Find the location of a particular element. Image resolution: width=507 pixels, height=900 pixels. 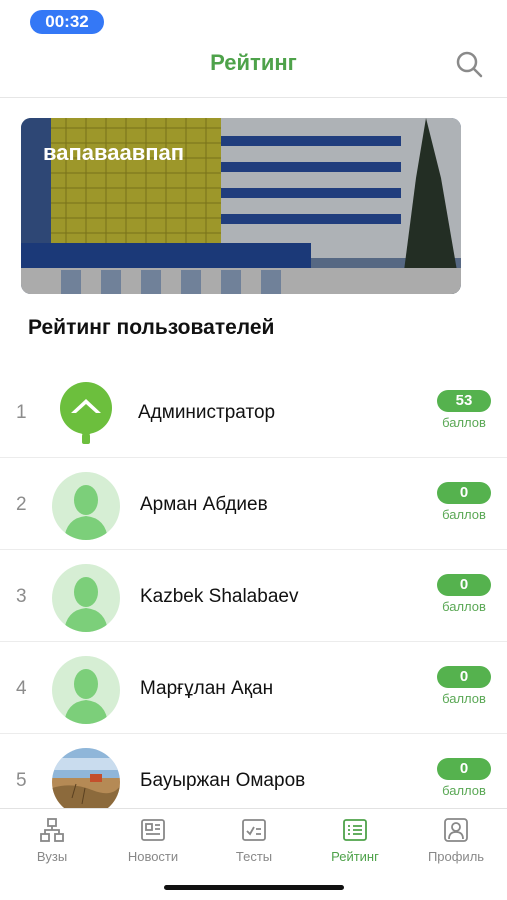

banner-title: вапаваавпап is located at coordinates (114, 152).